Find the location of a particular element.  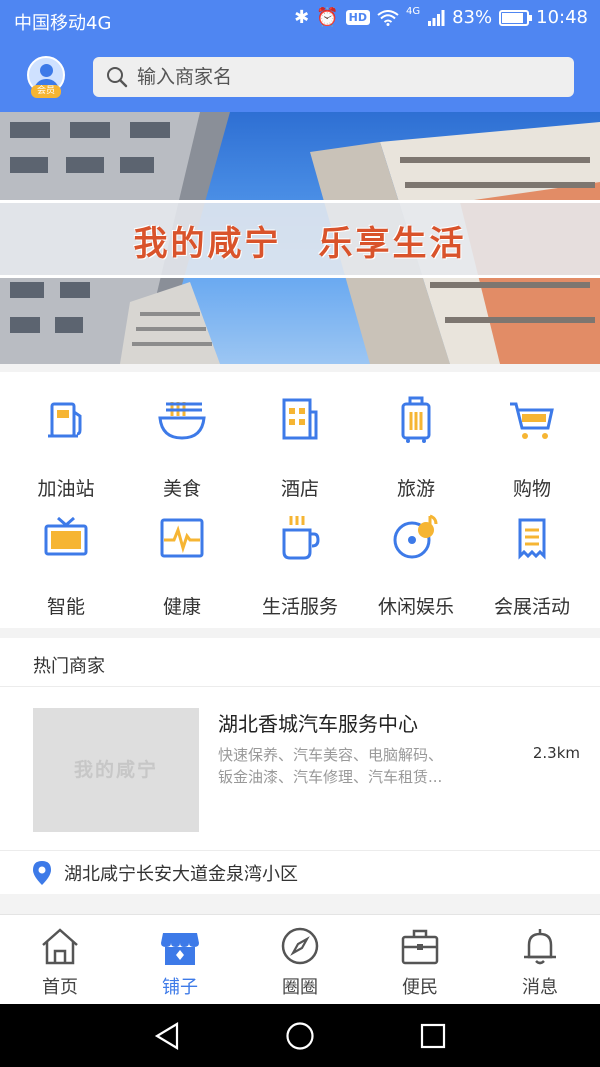

merchant-name: 湖北香城汽车服务中心 is located at coordinates (318, 722).